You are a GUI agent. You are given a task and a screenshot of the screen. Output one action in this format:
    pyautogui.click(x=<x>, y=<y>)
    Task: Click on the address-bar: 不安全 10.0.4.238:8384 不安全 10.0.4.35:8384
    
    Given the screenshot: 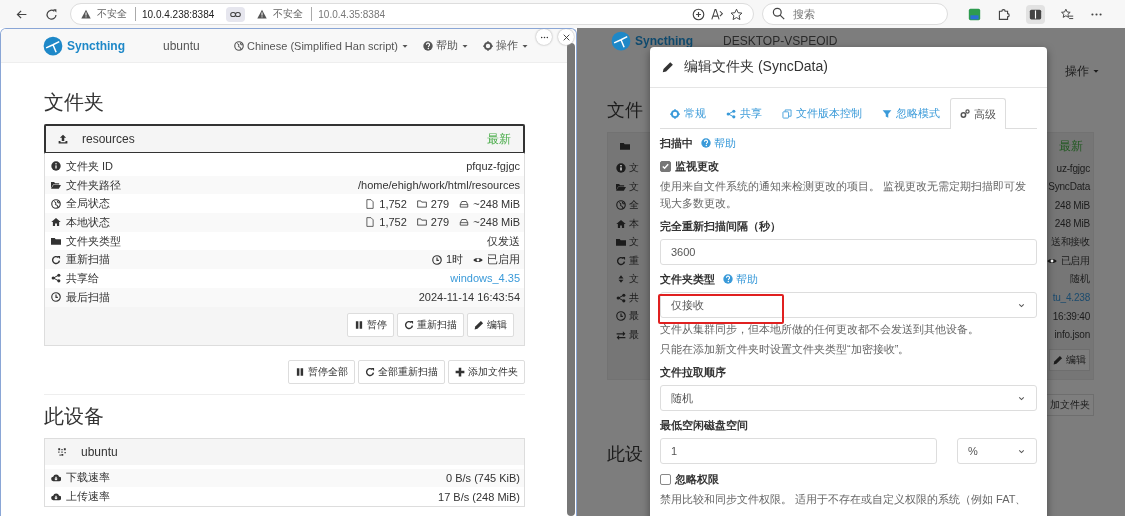 What is the action you would take?
    pyautogui.click(x=412, y=14)
    